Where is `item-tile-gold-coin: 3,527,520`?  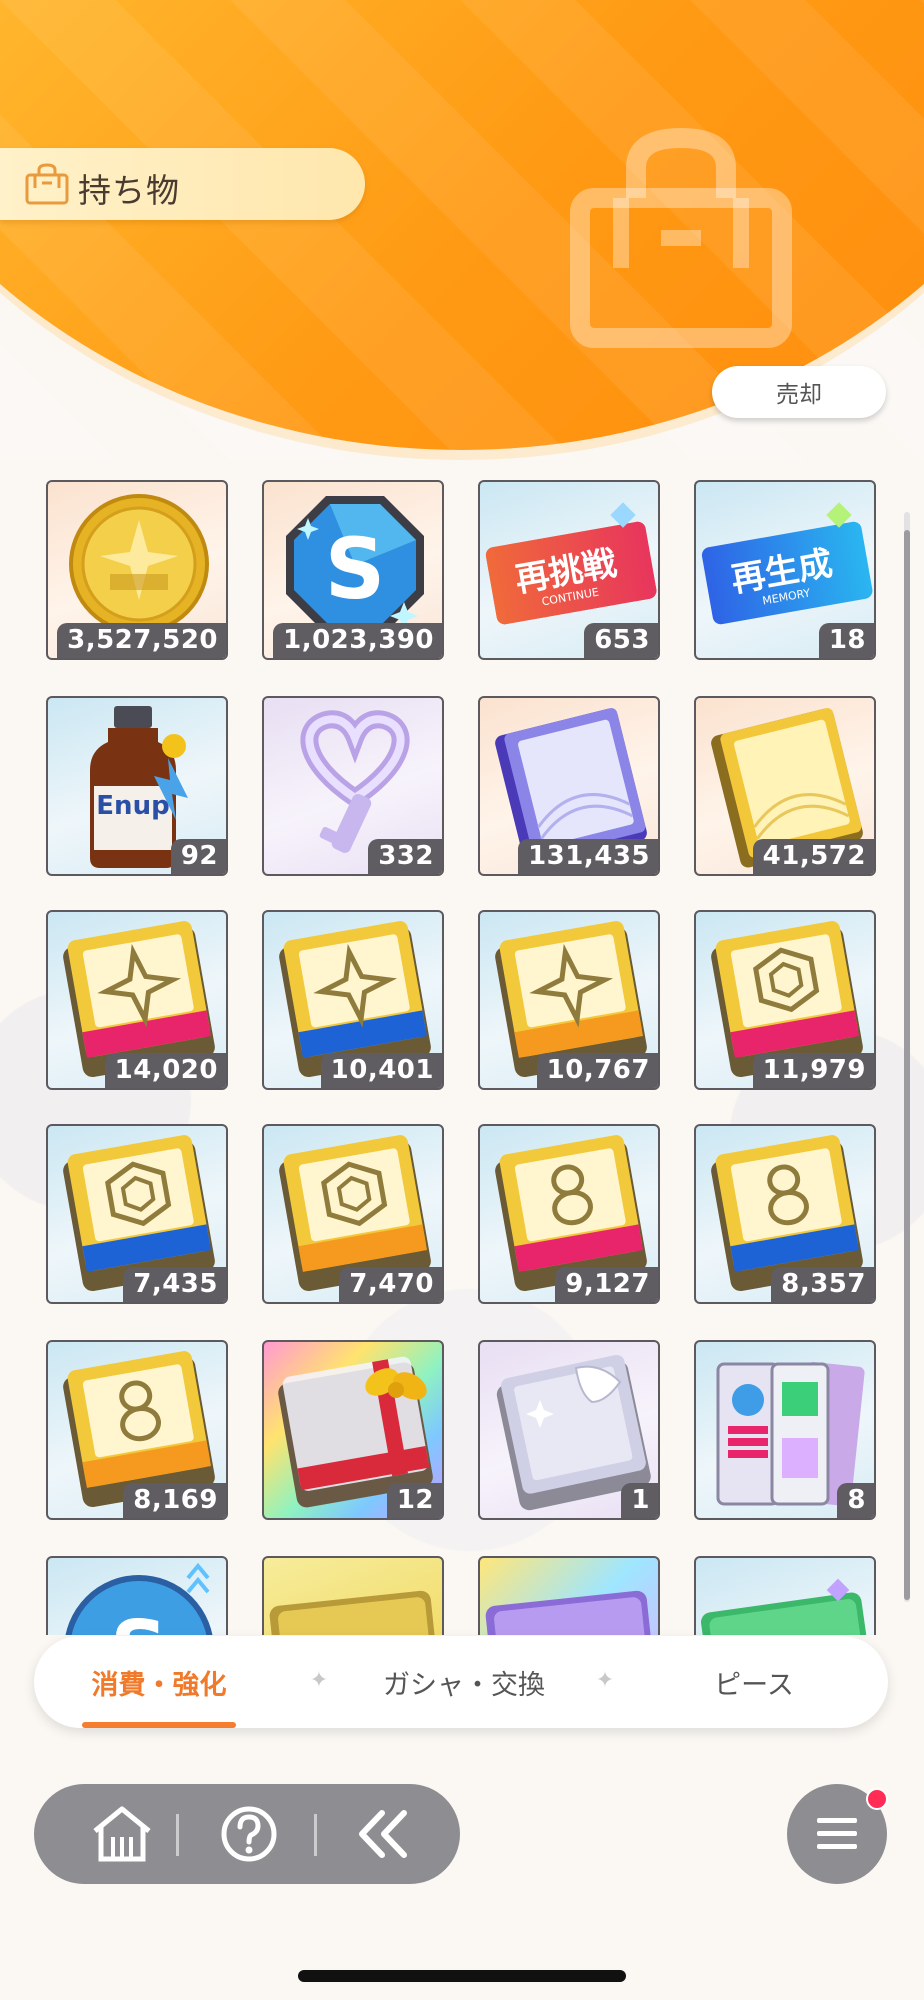
item-tile-gold-coin: 3,527,520 is located at coordinates (137, 570).